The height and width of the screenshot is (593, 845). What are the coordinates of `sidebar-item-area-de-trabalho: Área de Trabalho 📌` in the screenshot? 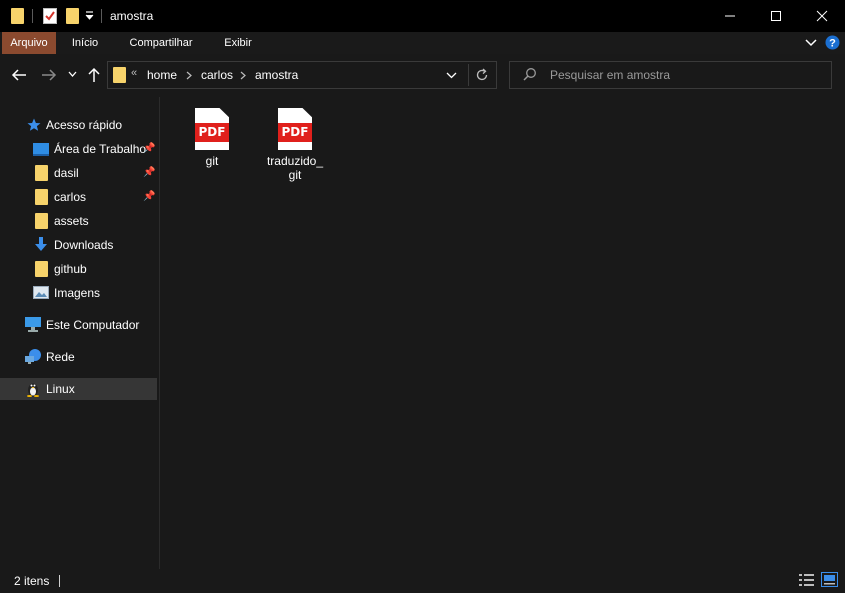 It's located at (78, 149).